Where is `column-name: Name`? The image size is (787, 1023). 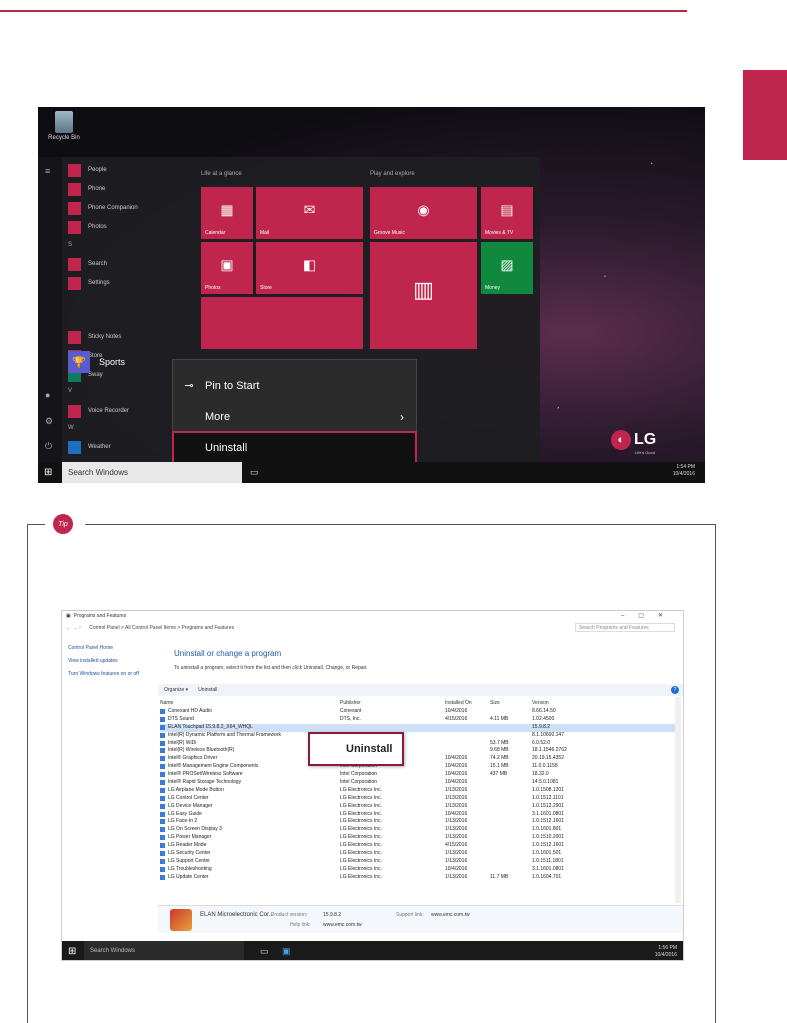 column-name: Name is located at coordinates (166, 703).